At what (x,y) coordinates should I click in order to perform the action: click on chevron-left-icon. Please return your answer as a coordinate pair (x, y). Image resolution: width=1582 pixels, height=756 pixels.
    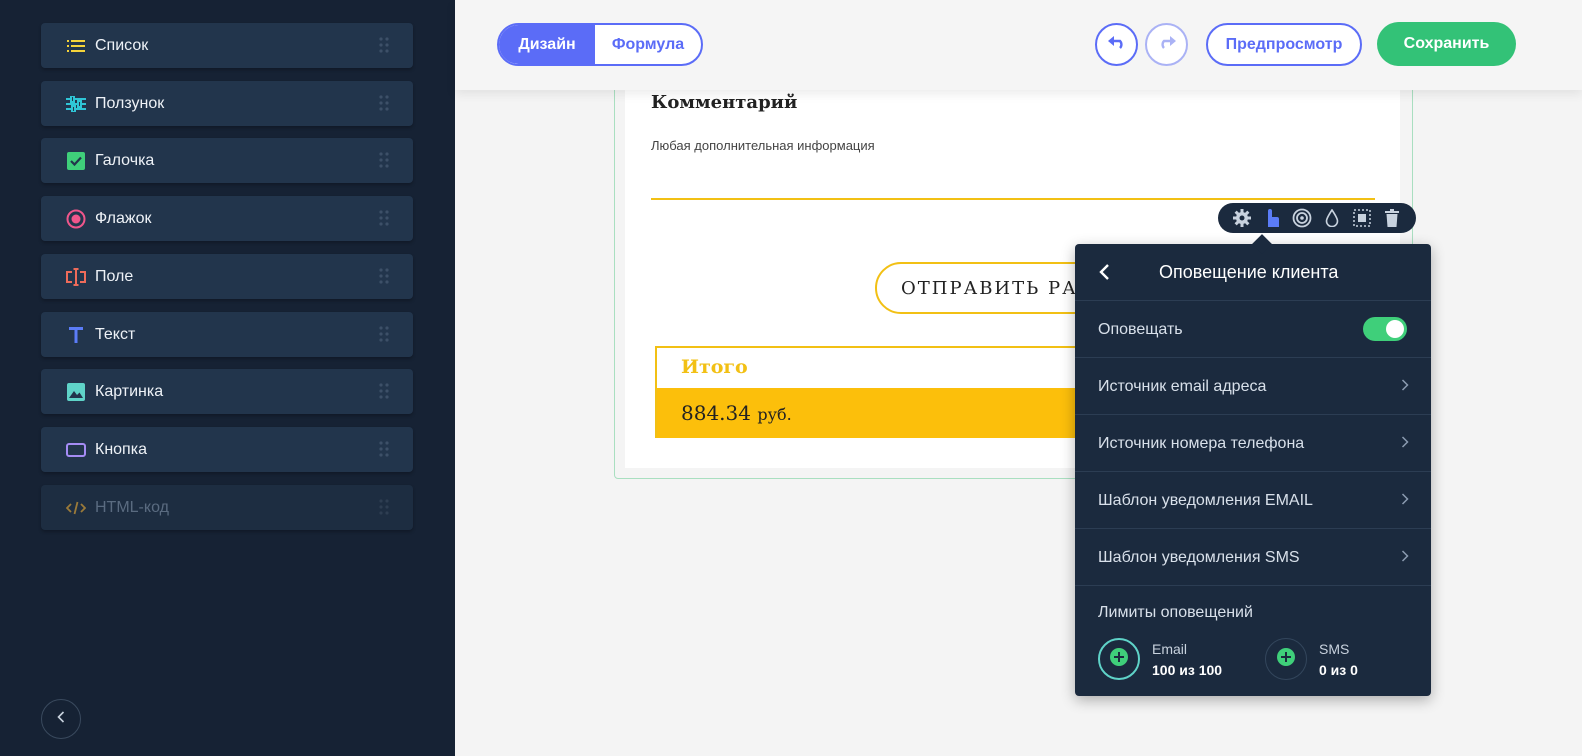
    Looking at the image, I should click on (61, 719).